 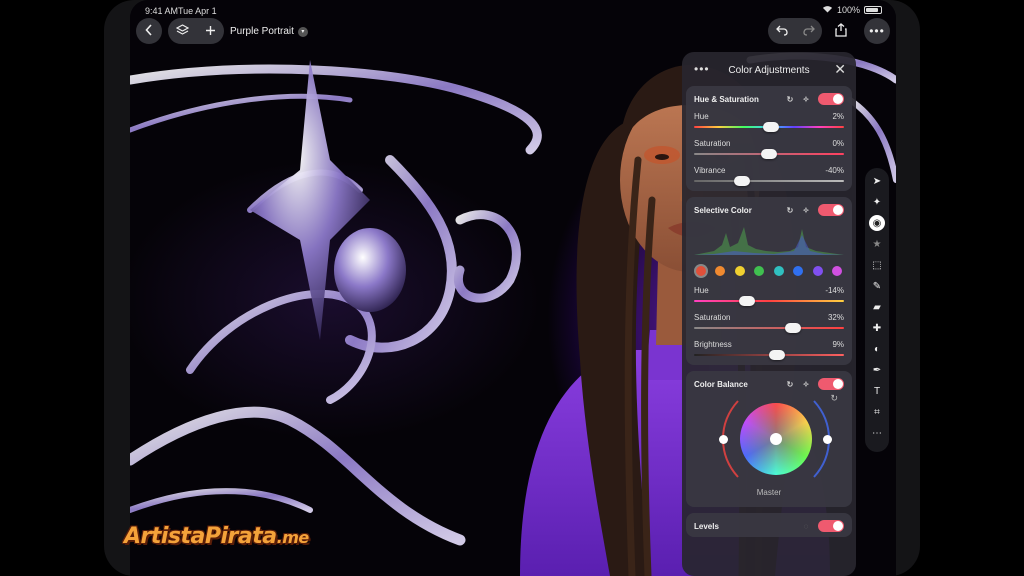 I want to click on color-adjust-tool-icon: ◉, so click(x=877, y=223).